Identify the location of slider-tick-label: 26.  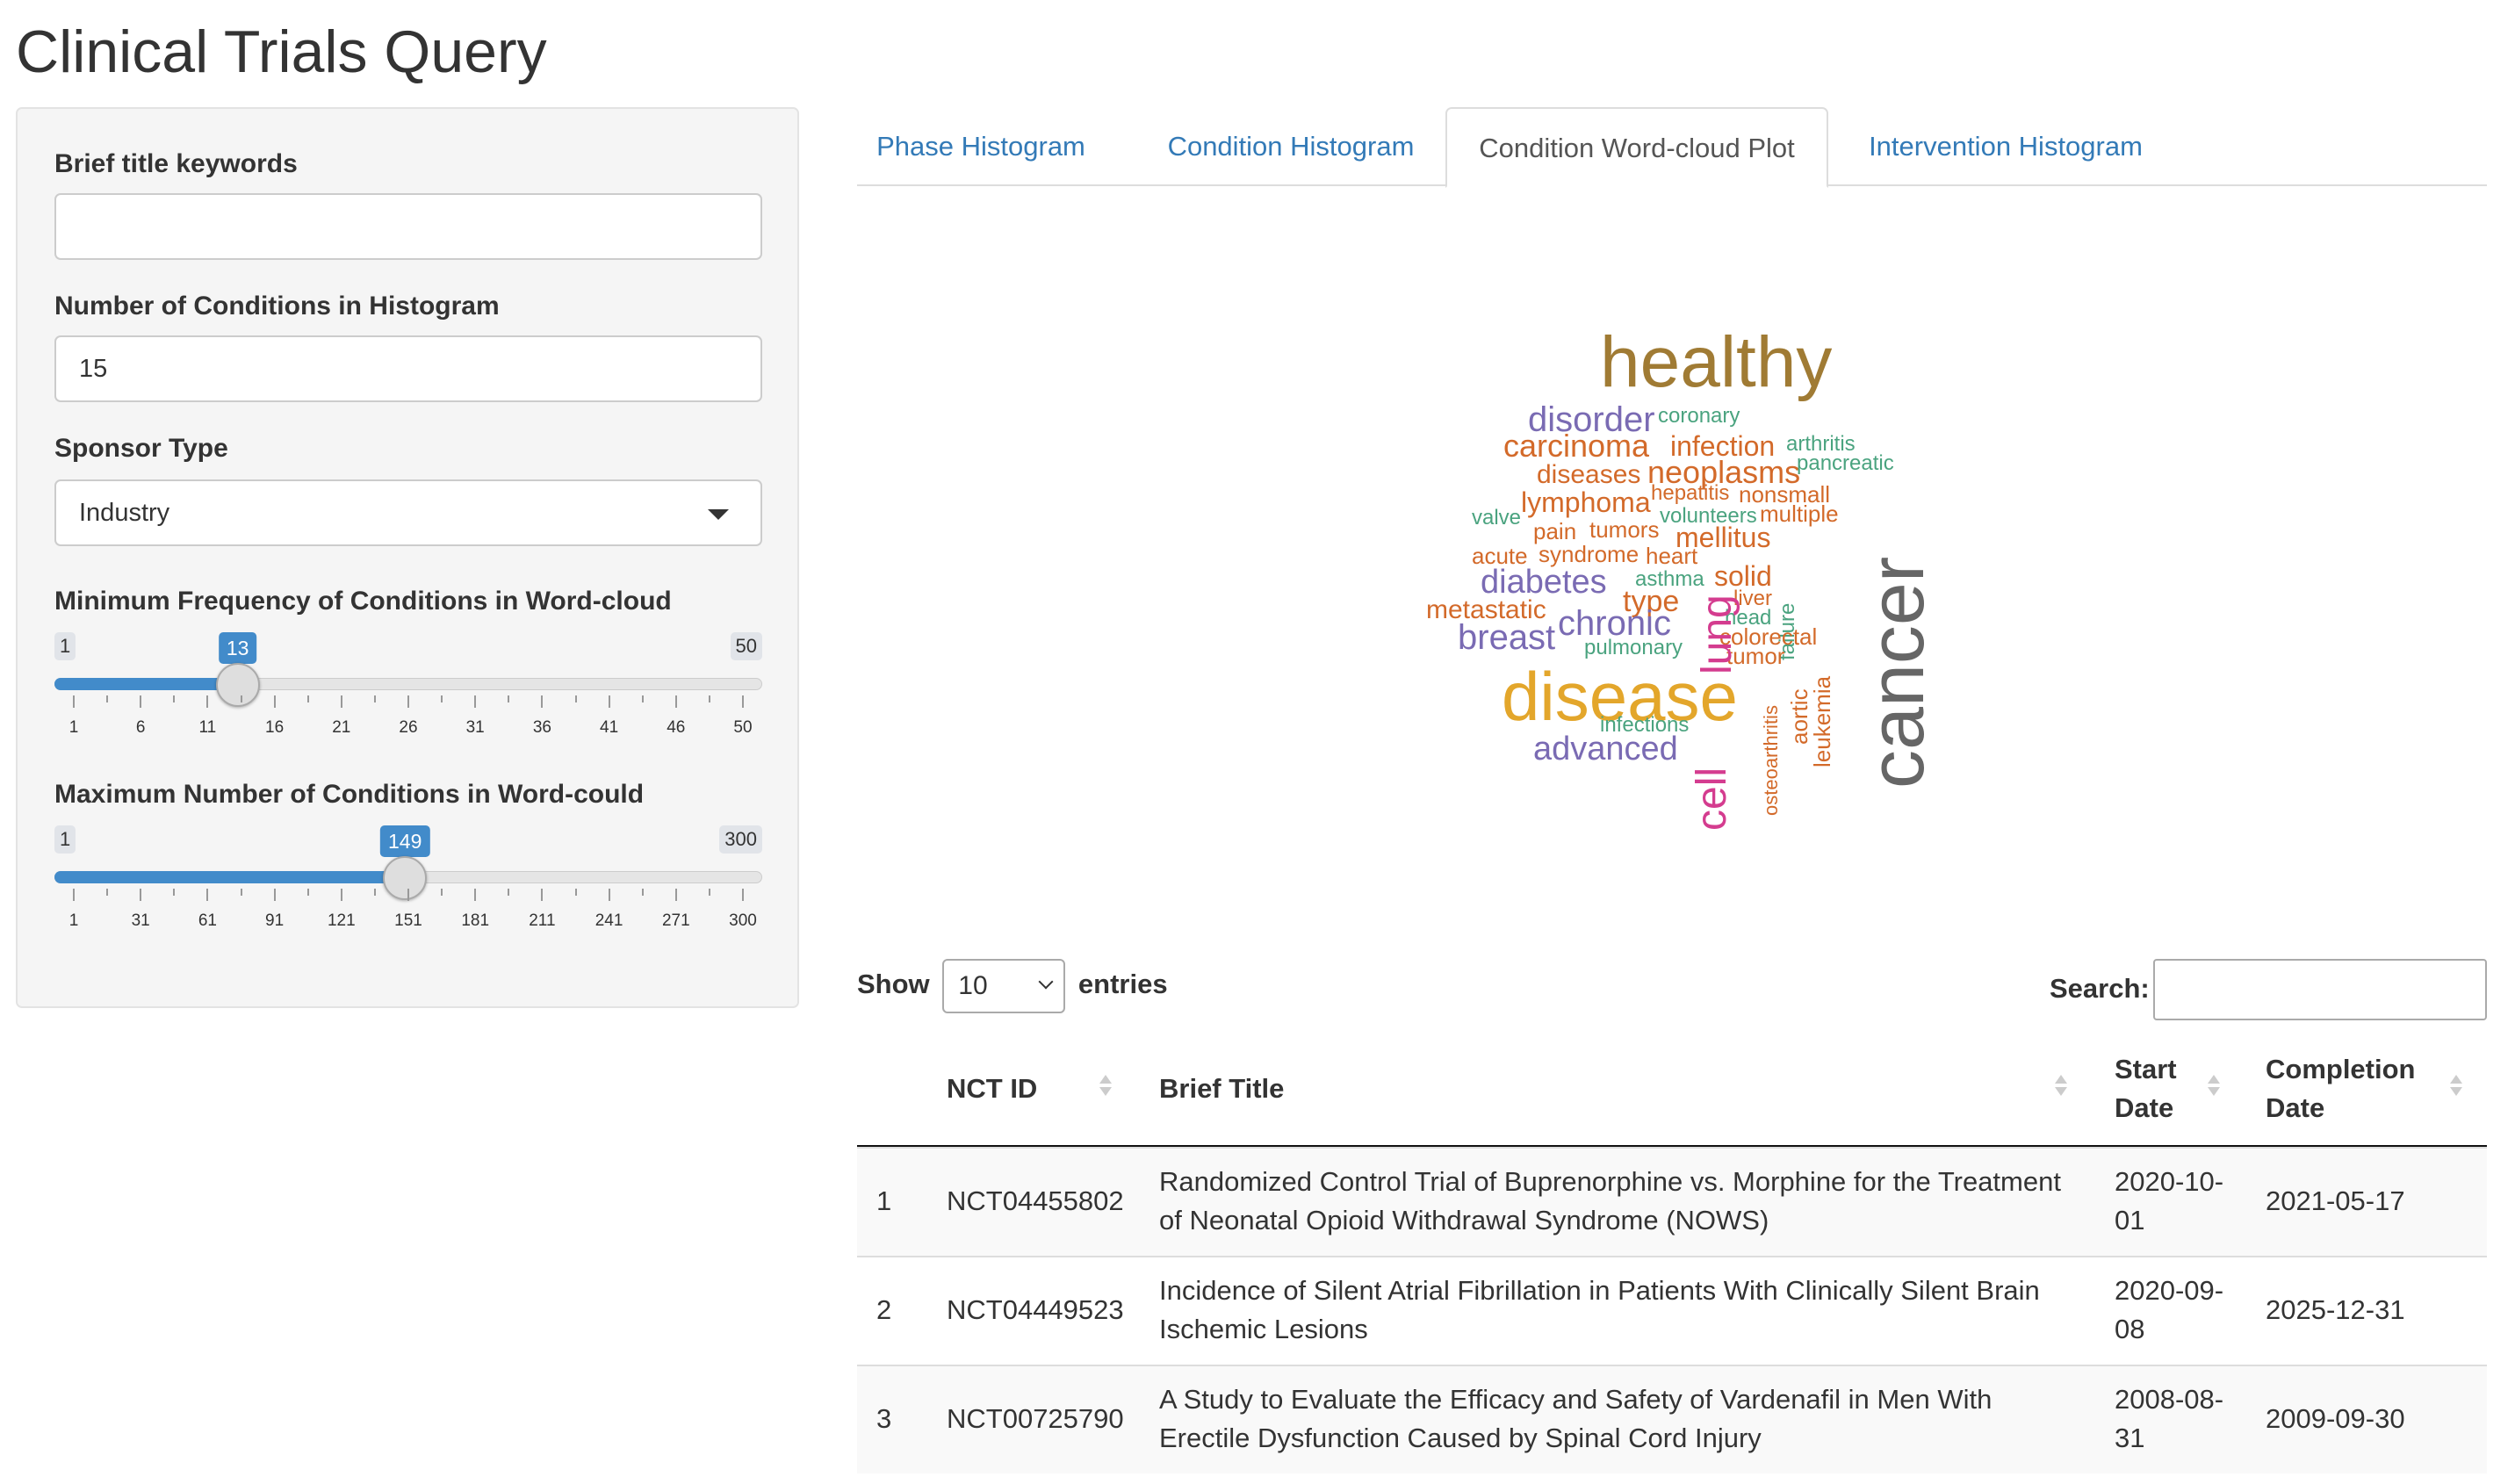
(408, 727).